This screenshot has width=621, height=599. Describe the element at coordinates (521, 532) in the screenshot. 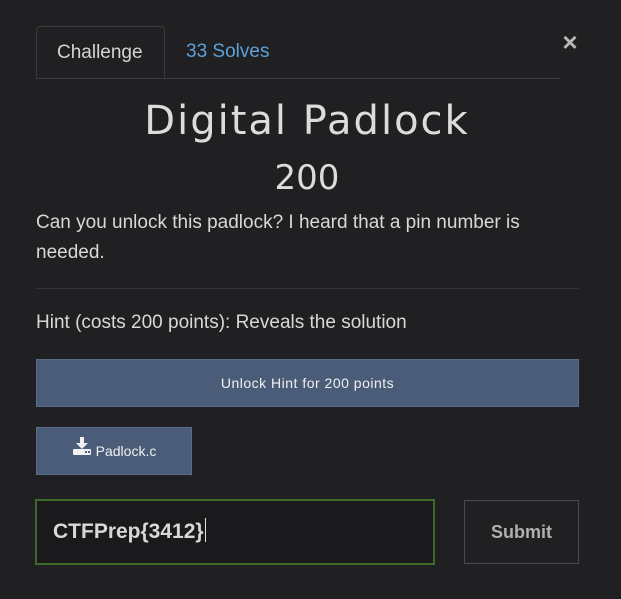

I see `submit-button: Submit` at that location.